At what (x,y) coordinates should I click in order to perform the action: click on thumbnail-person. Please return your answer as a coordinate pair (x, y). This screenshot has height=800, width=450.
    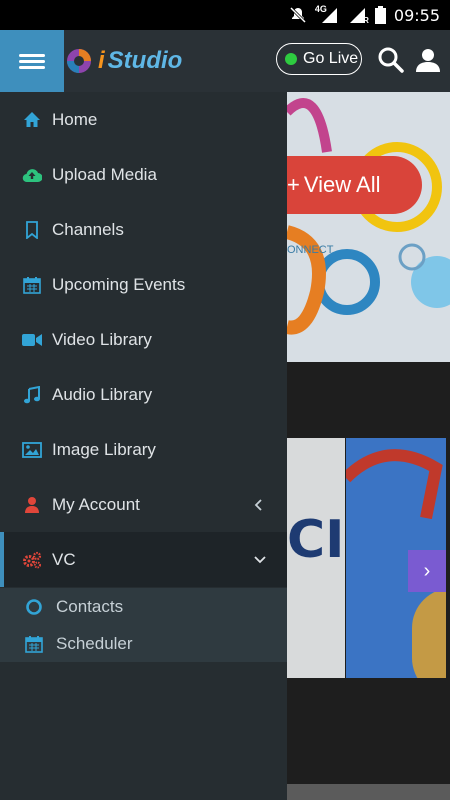
    Looking at the image, I should click on (429, 633).